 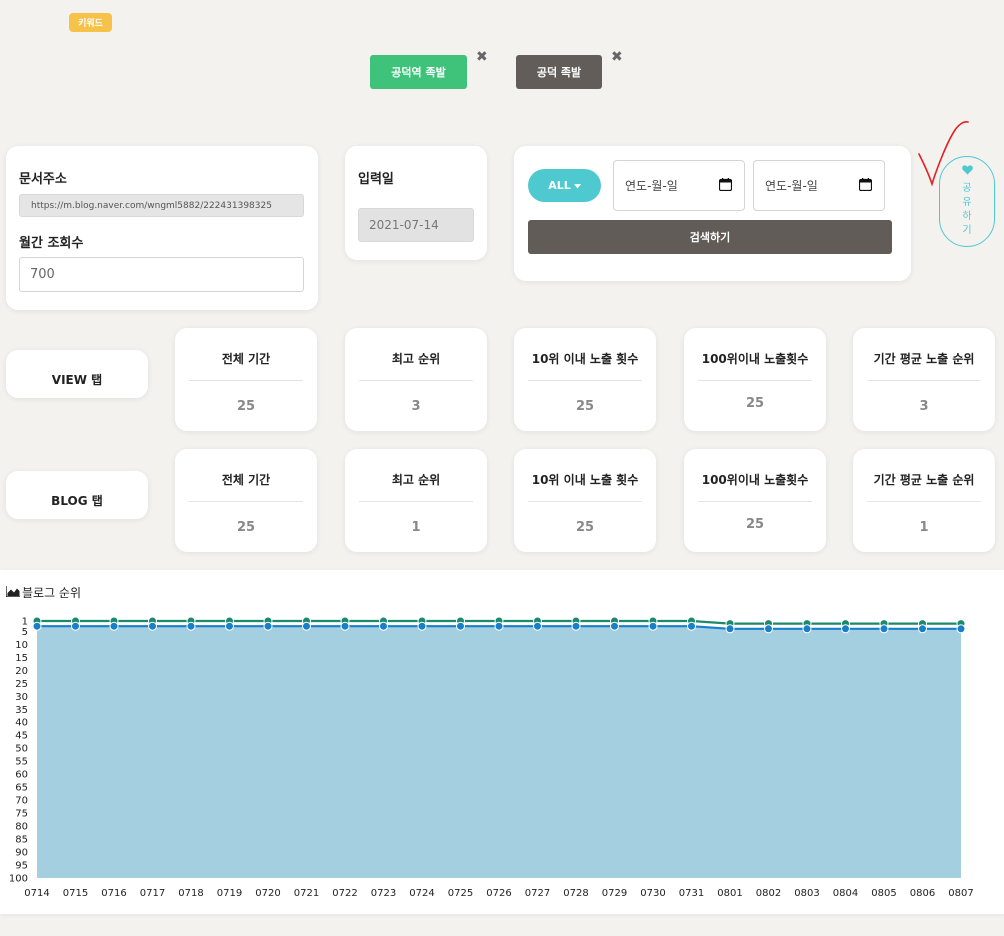 I want to click on caret-down-icon, so click(x=577, y=185).